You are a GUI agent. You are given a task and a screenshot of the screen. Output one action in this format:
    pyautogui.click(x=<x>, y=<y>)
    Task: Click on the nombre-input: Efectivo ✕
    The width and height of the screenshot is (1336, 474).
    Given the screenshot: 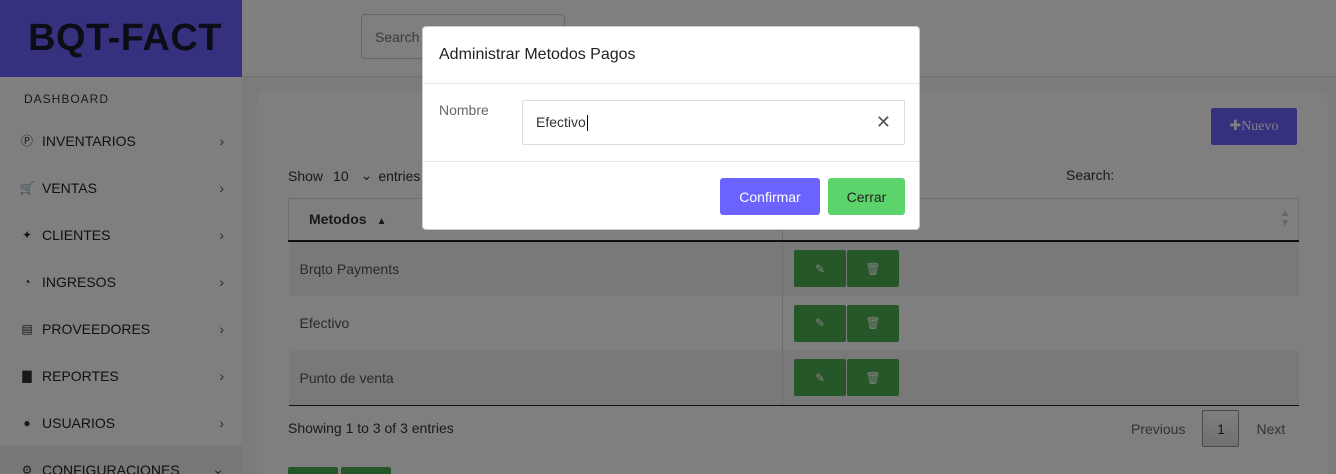 What is the action you would take?
    pyautogui.click(x=713, y=122)
    